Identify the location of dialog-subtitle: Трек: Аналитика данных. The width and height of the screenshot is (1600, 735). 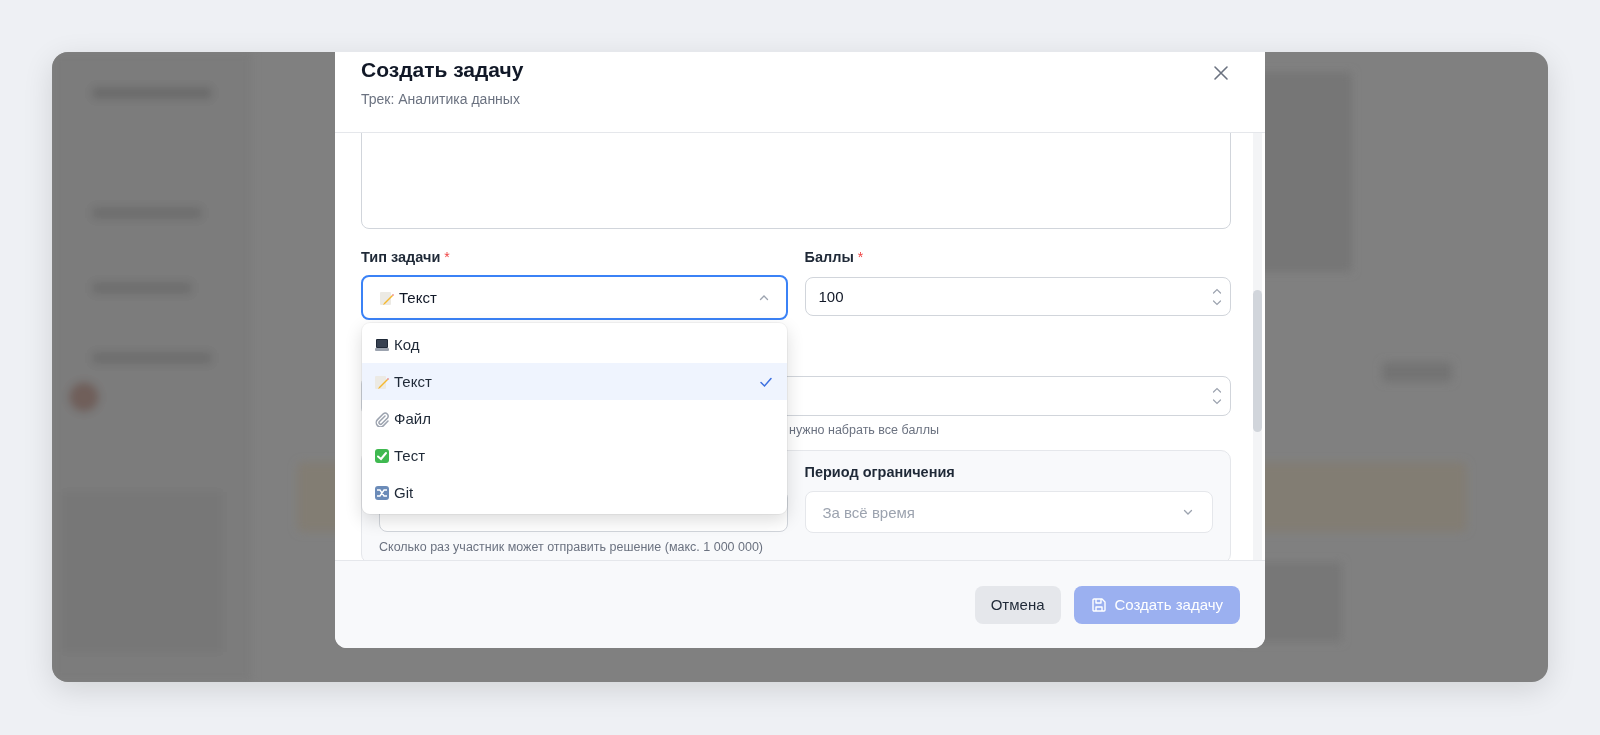
(441, 99).